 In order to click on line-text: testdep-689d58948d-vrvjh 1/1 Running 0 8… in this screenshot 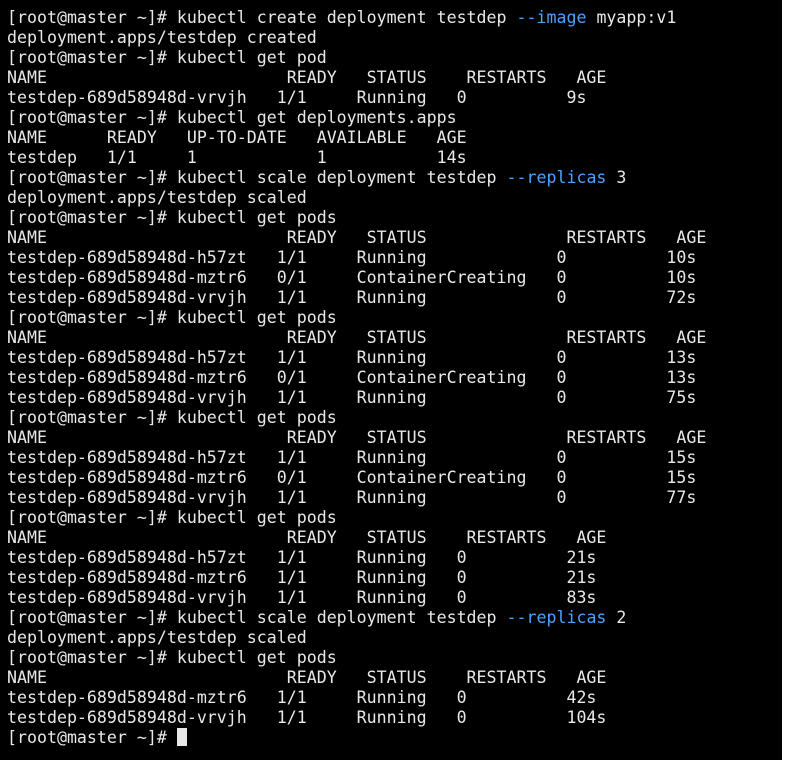, I will do `click(302, 597)`.